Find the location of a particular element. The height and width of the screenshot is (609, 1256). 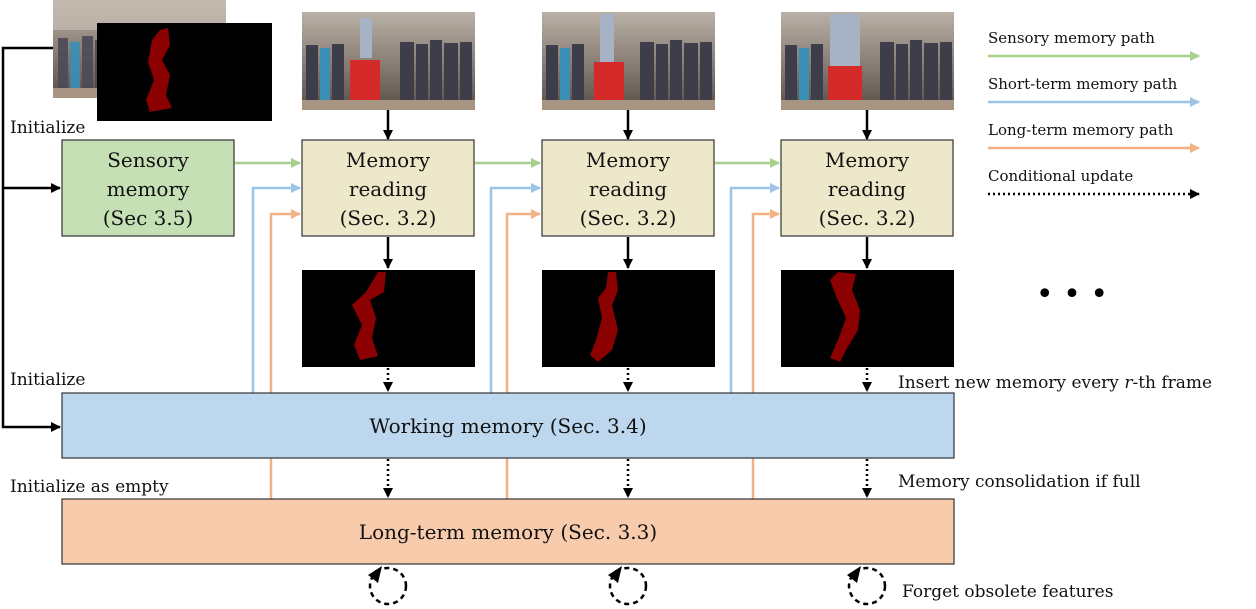

memory-reading-box-2: Memory reading (Sec. 3.2) is located at coordinates (628, 188).